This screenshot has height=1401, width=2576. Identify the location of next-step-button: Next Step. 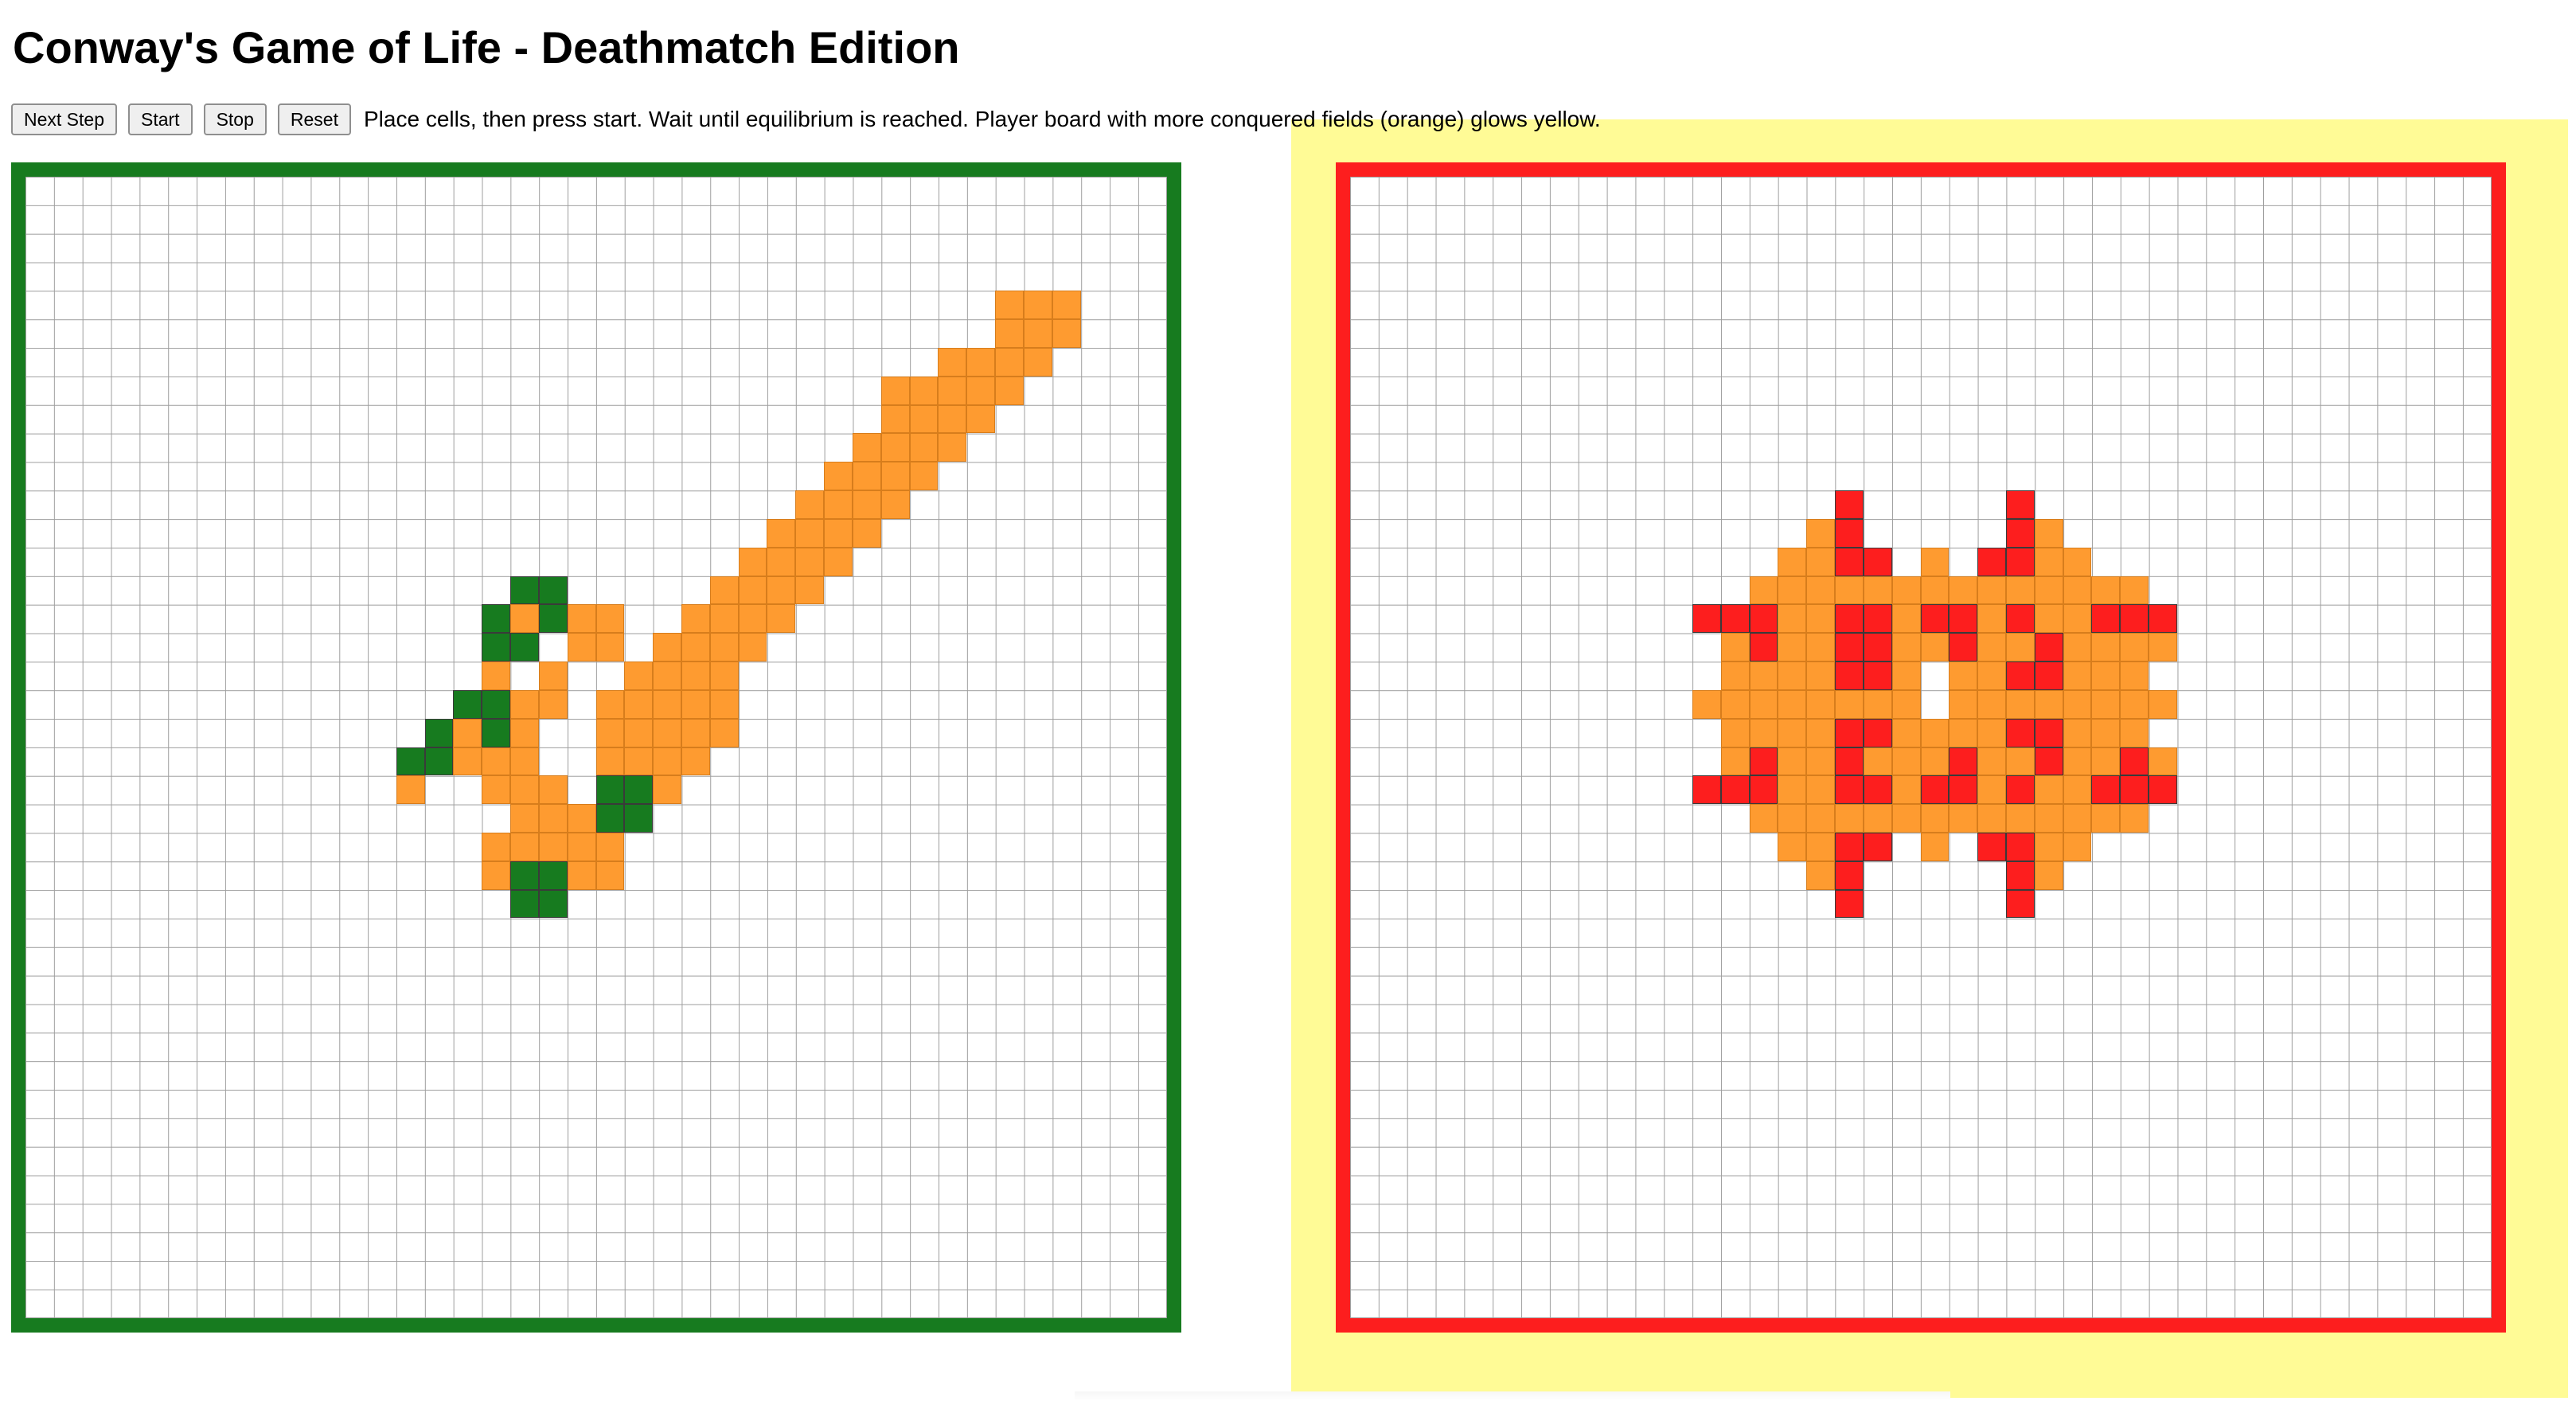
(64, 119).